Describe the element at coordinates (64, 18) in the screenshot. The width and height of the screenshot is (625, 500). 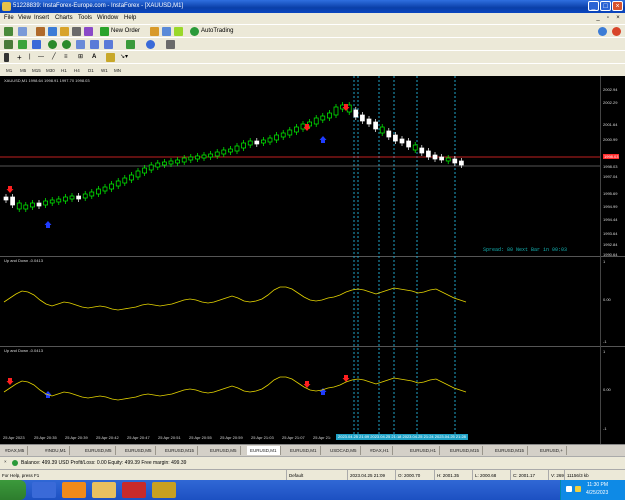
I see `menu-charts: Charts` at that location.